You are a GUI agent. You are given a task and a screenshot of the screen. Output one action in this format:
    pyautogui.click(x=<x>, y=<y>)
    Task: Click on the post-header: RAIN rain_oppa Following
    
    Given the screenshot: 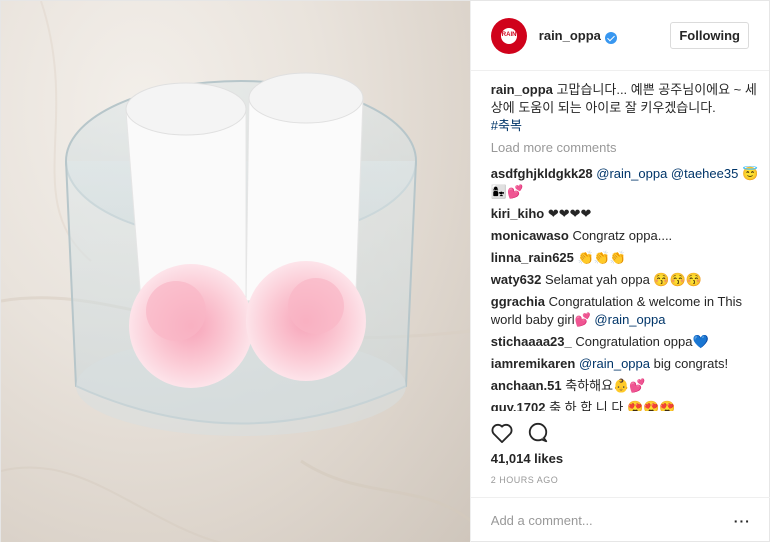 What is the action you would take?
    pyautogui.click(x=619, y=36)
    